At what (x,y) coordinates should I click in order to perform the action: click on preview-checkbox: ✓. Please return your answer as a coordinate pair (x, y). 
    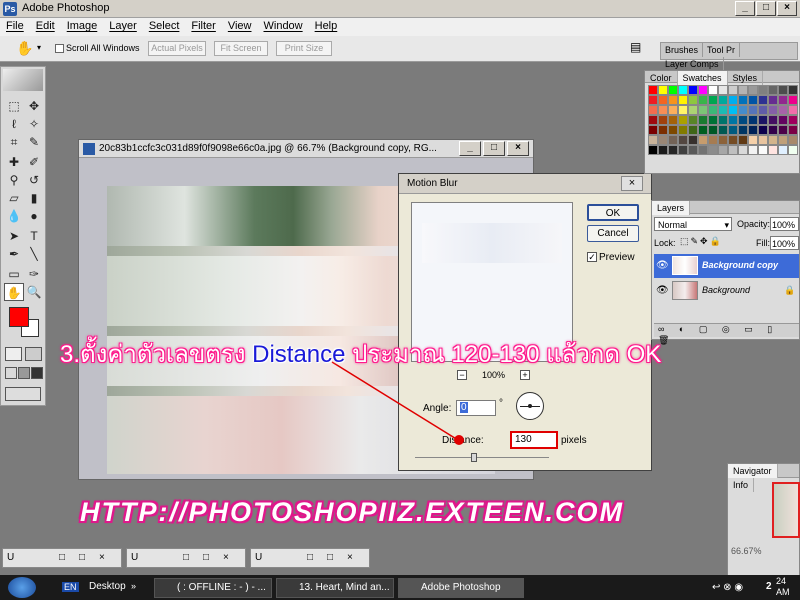
    Looking at the image, I should click on (592, 257).